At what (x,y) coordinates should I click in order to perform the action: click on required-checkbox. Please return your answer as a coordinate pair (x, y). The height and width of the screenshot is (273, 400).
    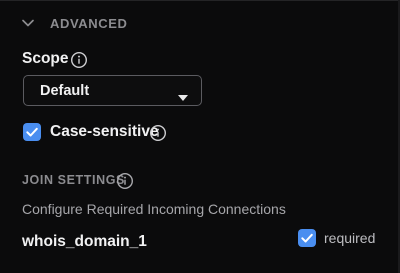
    Looking at the image, I should click on (307, 238).